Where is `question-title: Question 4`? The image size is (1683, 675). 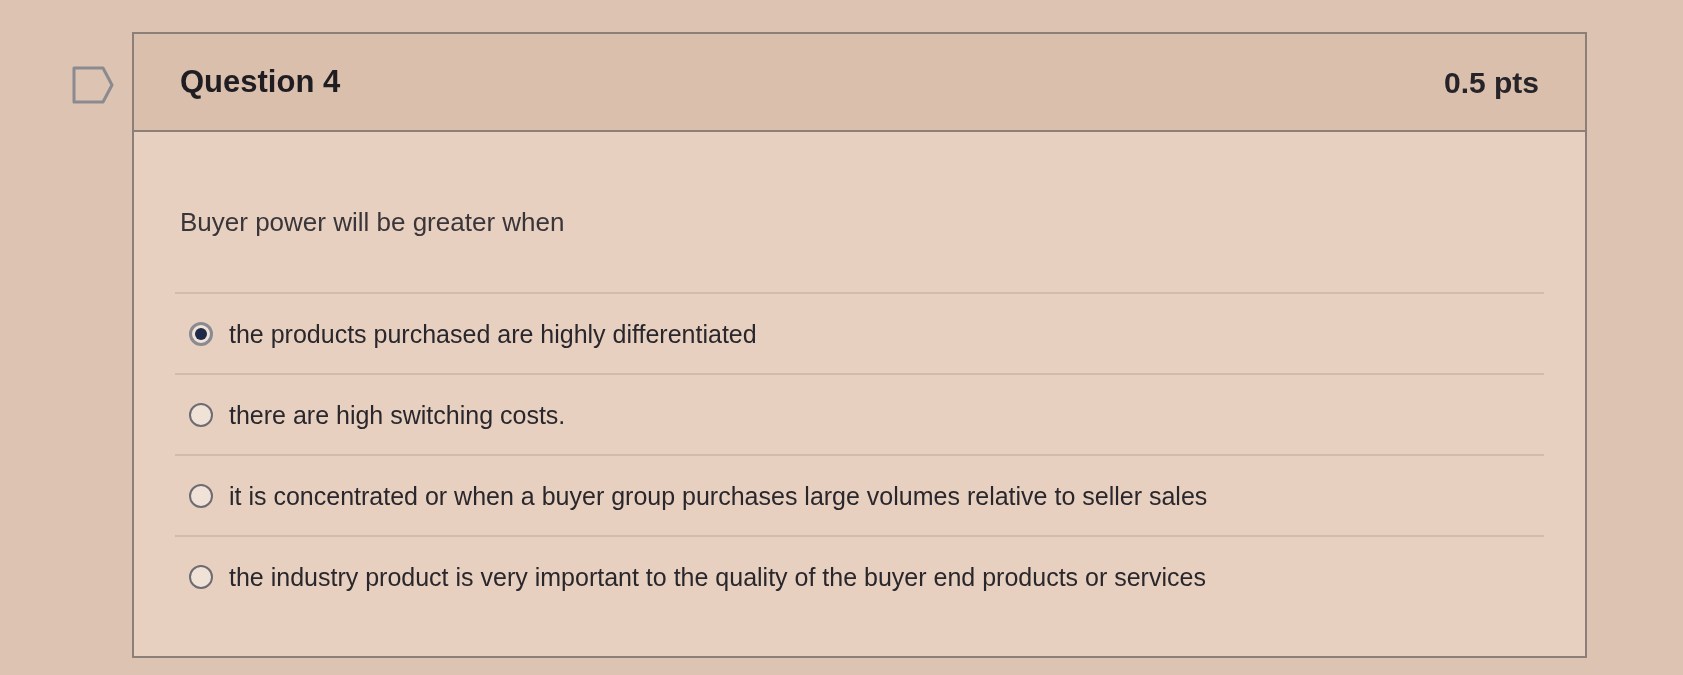 question-title: Question 4 is located at coordinates (260, 81).